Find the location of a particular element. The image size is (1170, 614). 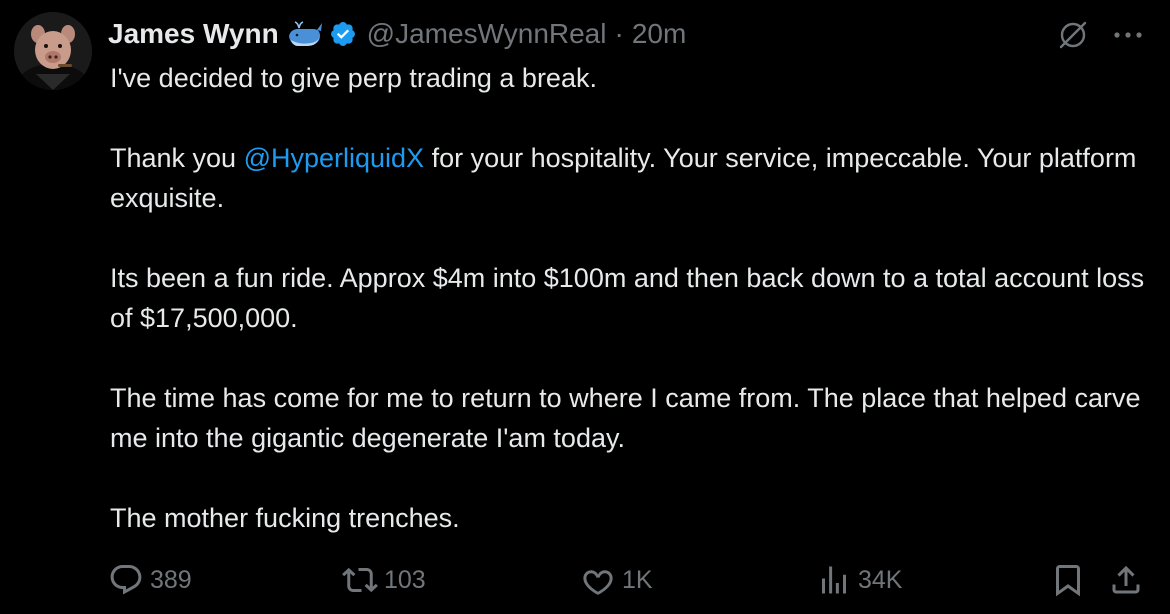

like-button: 1K is located at coordinates (616, 580).